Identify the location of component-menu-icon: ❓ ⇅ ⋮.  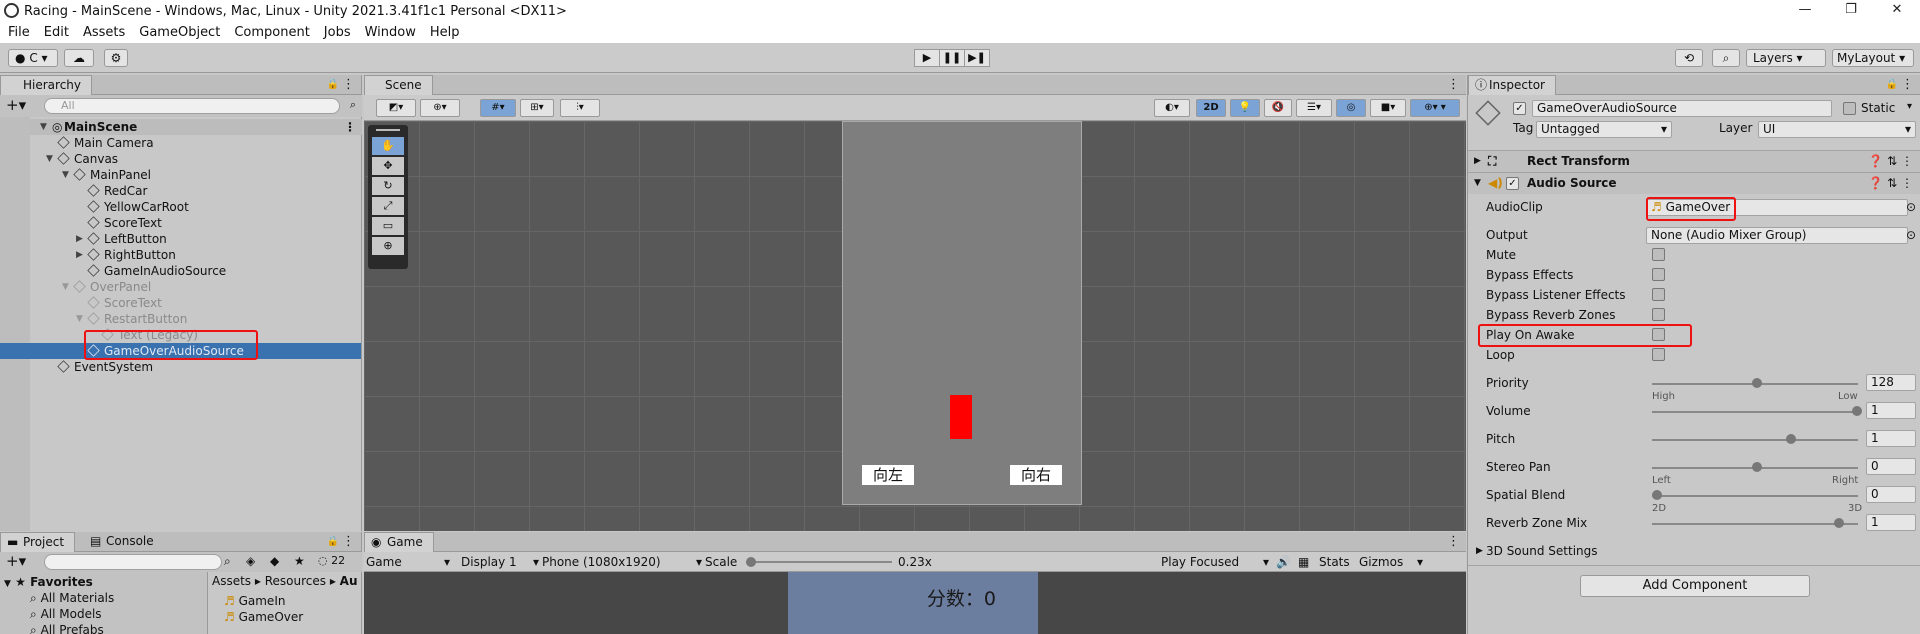
(1890, 183).